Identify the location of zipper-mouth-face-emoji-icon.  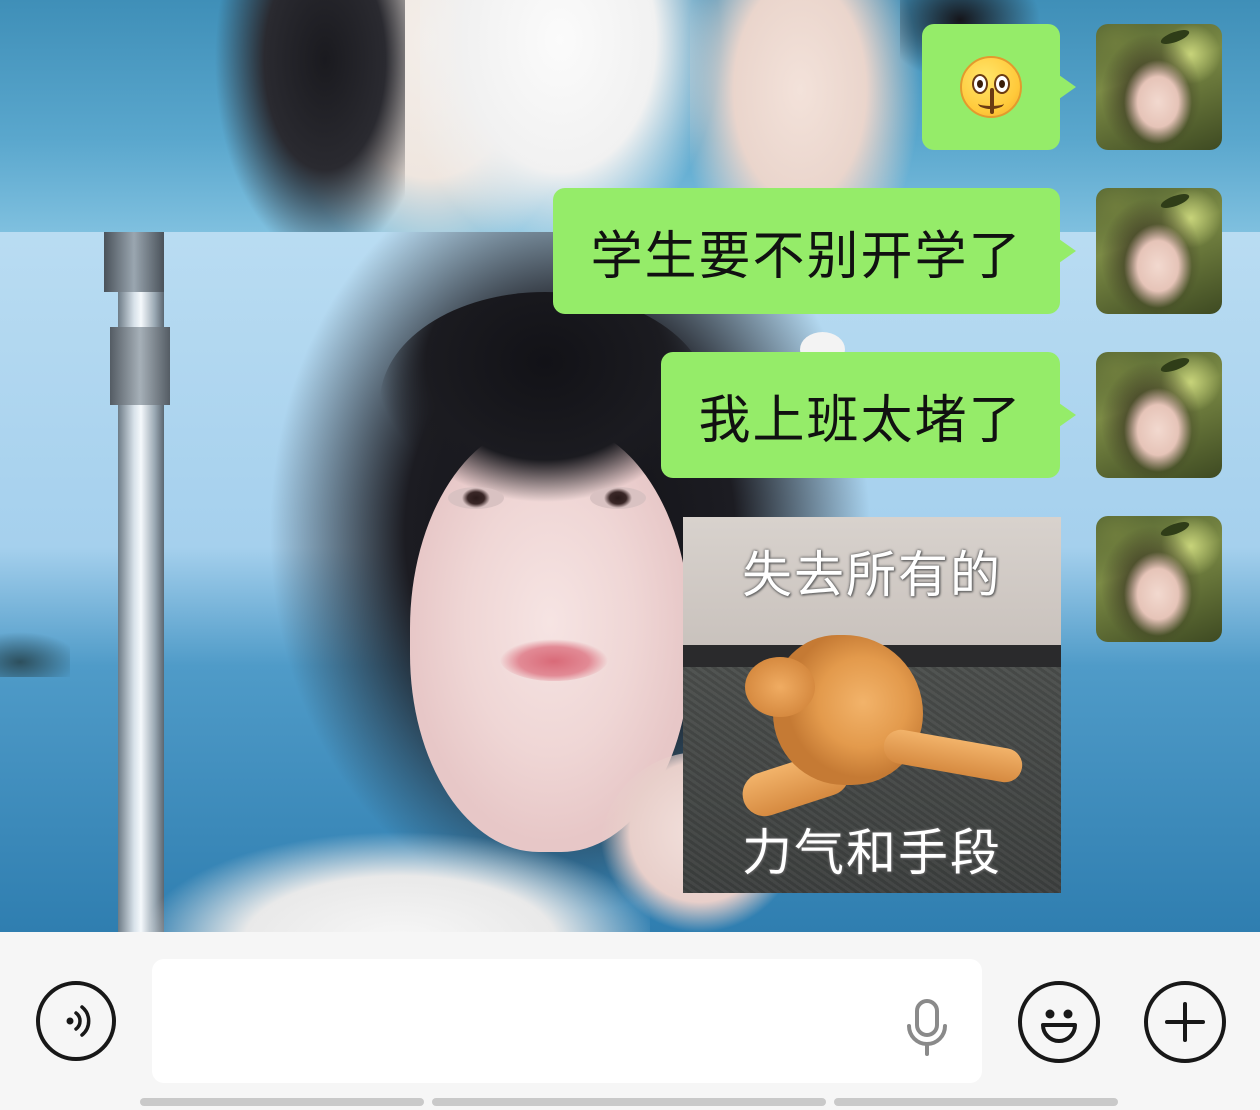
(991, 87).